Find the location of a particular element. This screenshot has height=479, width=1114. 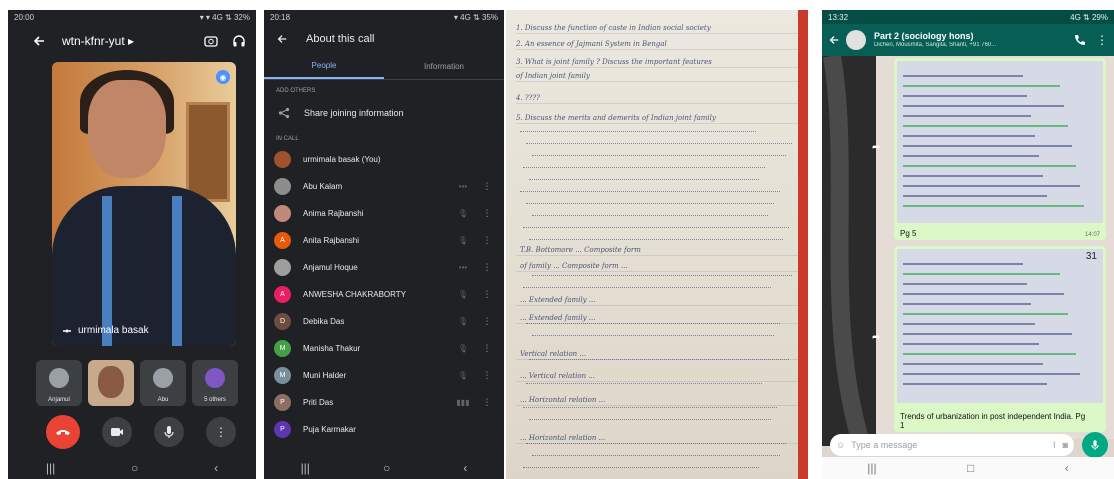

participant-row: P Priti Das ▮▮▮ ⋮ is located at coordinates (384, 402).